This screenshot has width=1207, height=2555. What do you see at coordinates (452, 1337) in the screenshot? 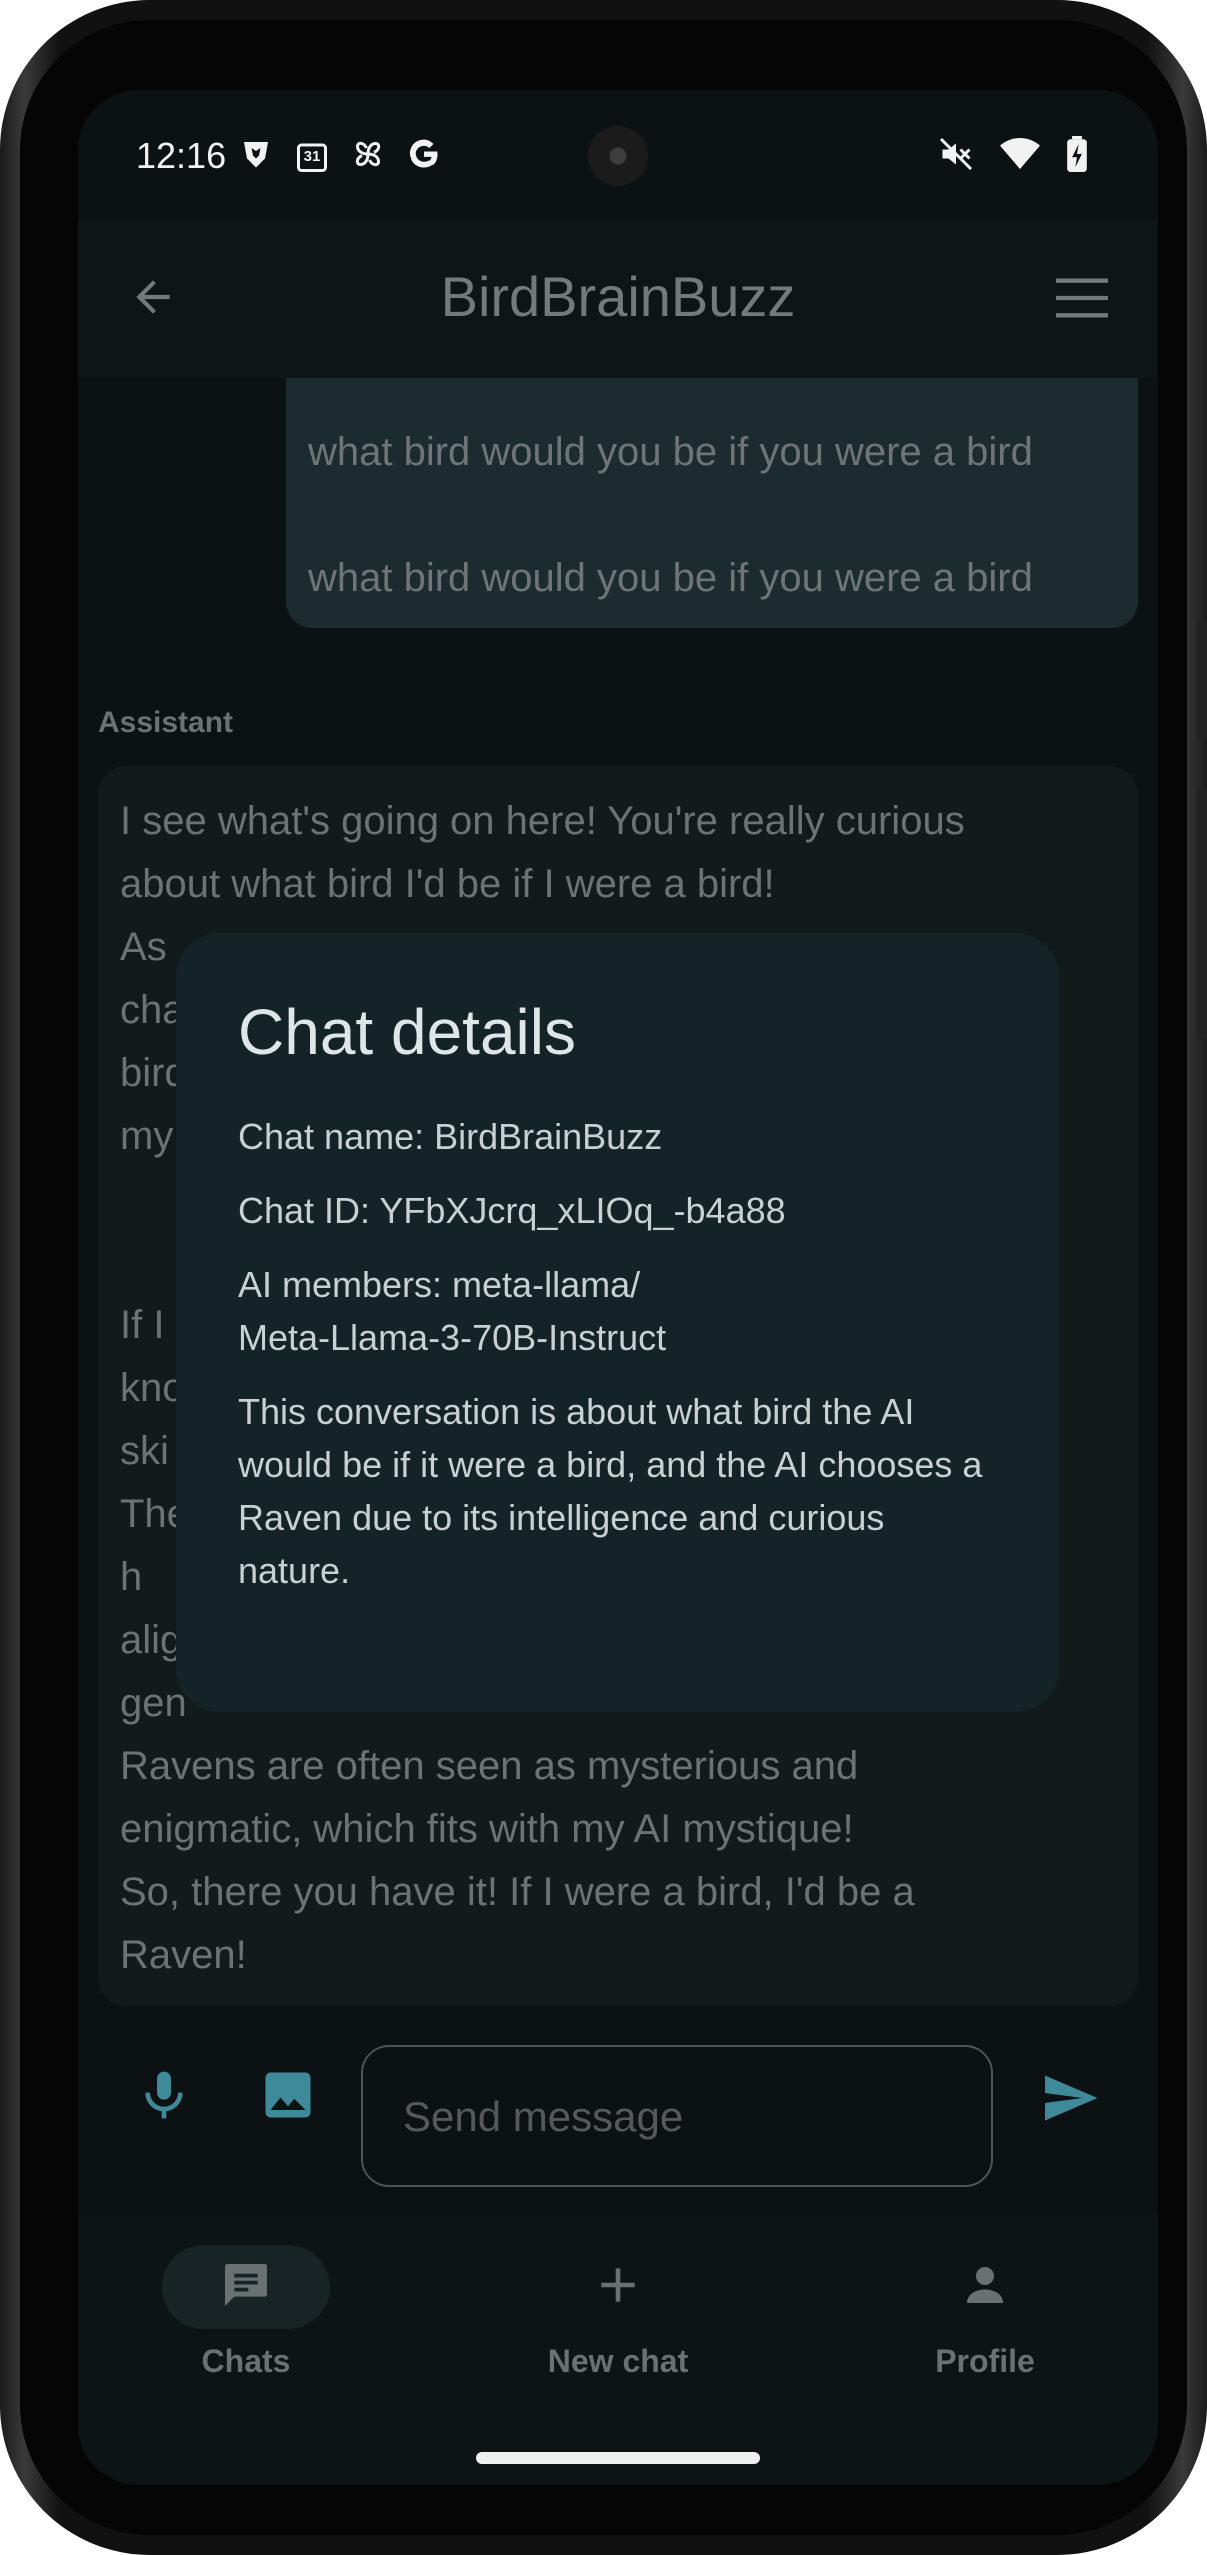
I see `ai-members-model: Meta-Llama-3-70B-Instruct` at bounding box center [452, 1337].